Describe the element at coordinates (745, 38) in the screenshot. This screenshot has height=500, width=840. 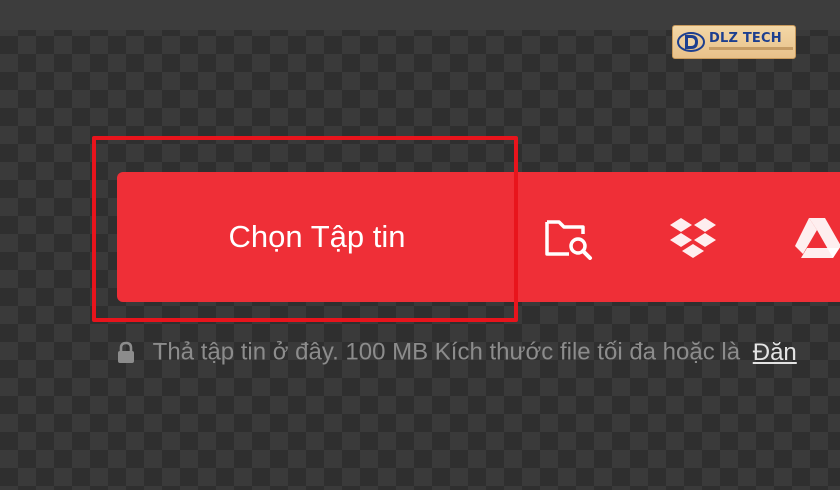
I see `brand-name: DLZ TECH` at that location.